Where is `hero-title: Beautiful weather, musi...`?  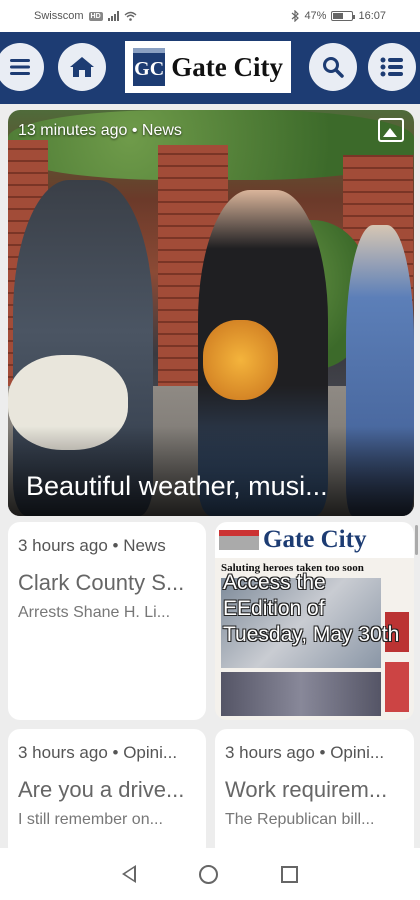
hero-title: Beautiful weather, musi... is located at coordinates (177, 486).